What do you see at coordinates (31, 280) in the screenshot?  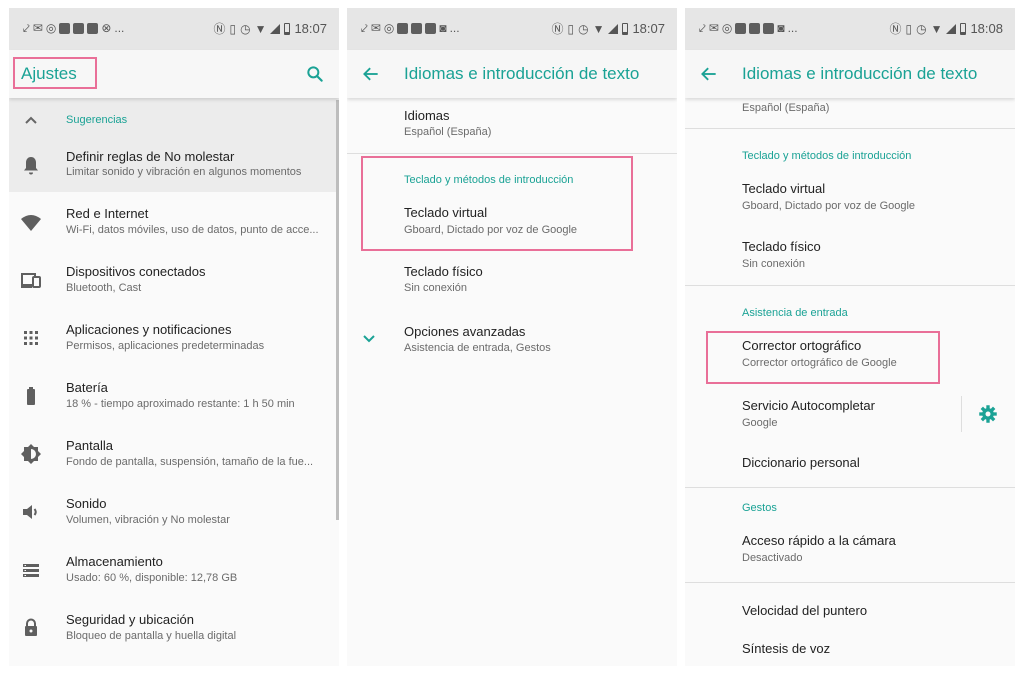 I see `devices-icon` at bounding box center [31, 280].